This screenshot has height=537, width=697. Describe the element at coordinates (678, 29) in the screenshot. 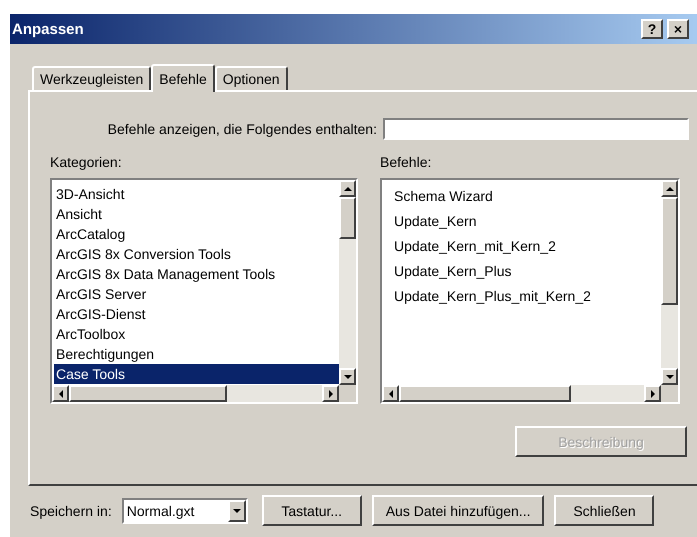

I see `close-button: ×` at that location.